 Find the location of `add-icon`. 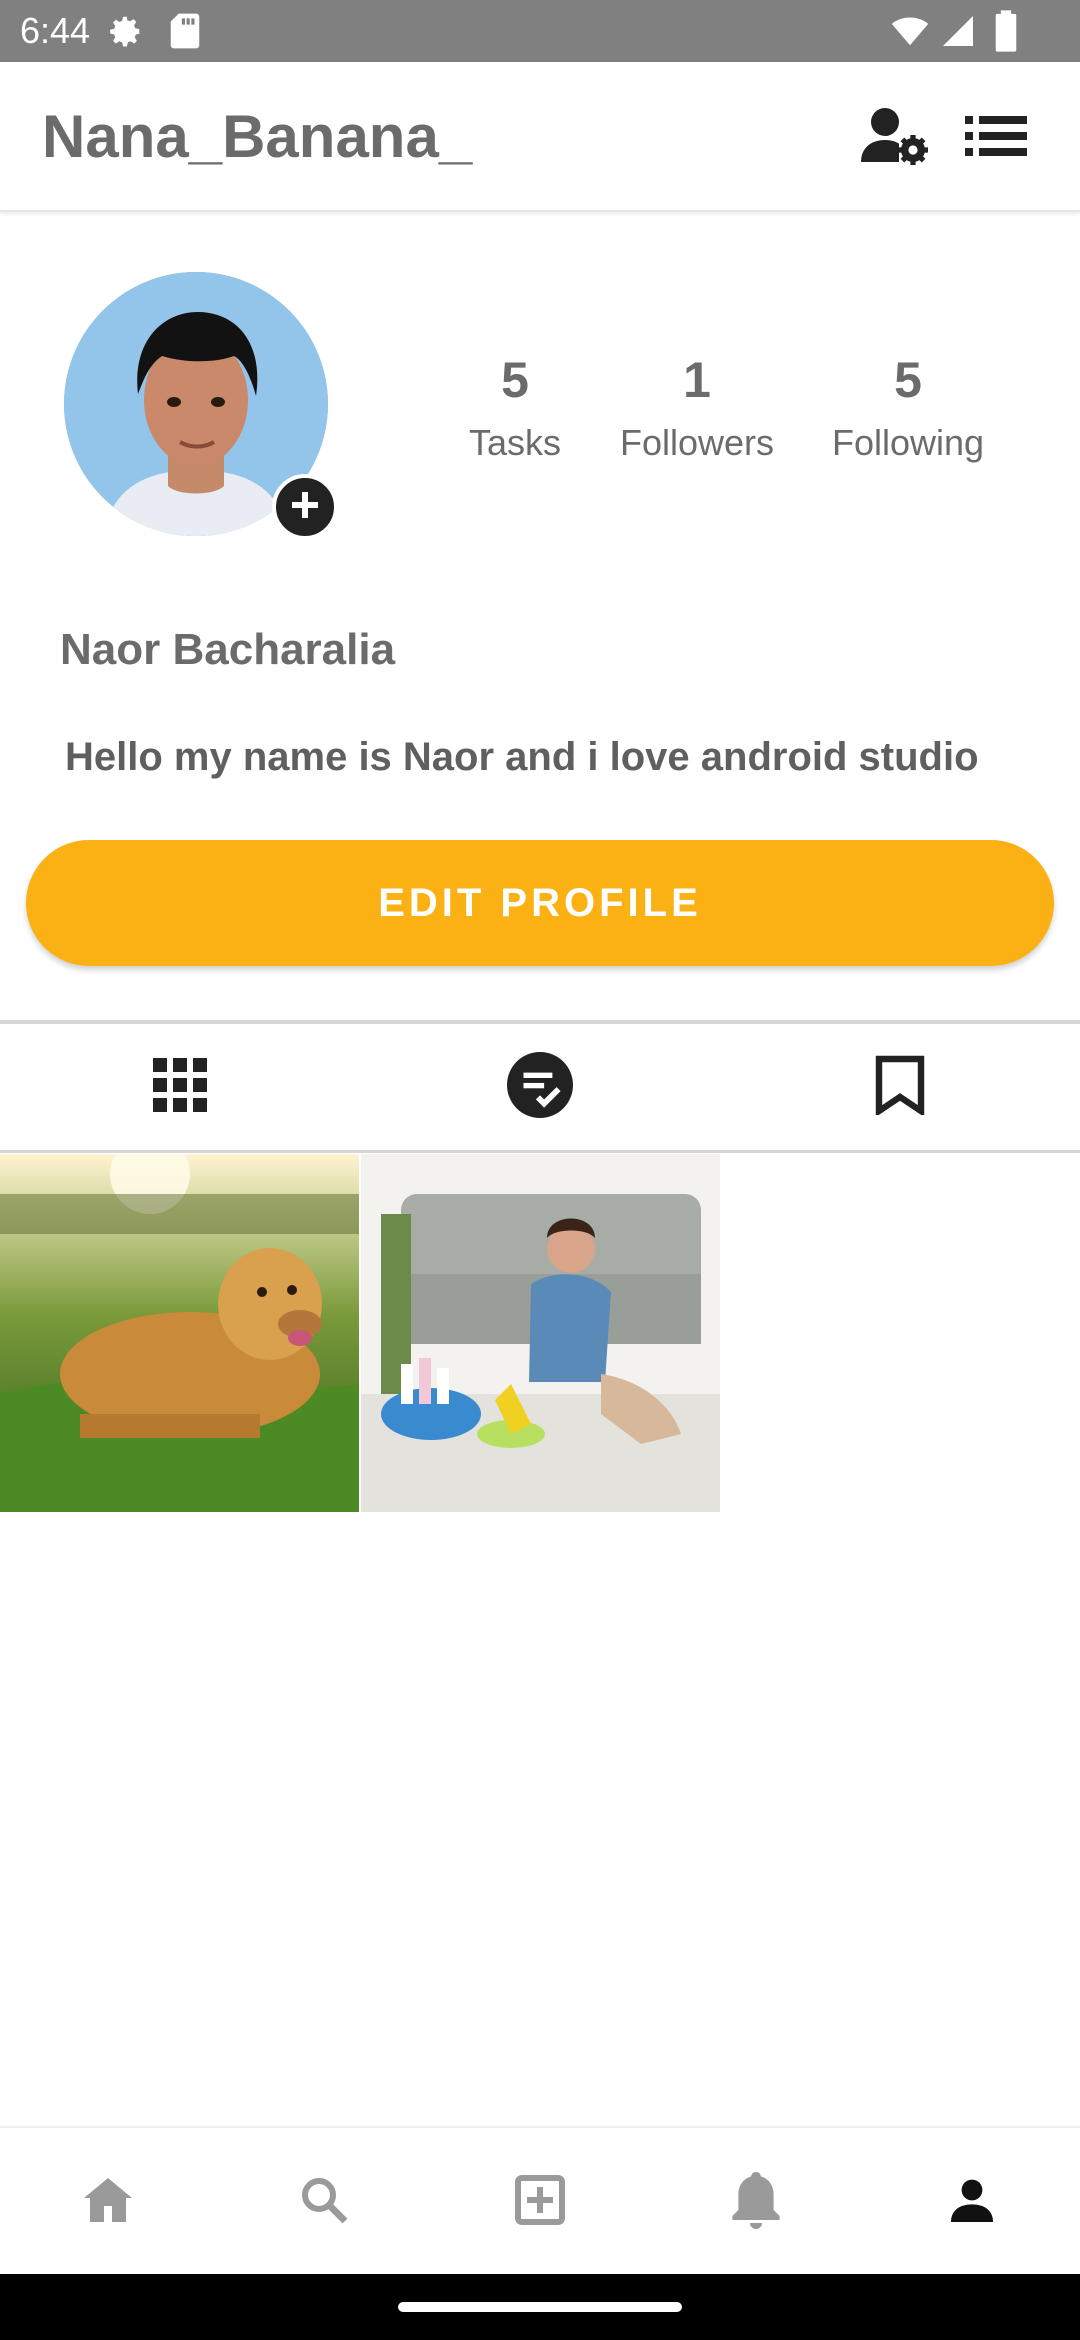

add-icon is located at coordinates (540, 2202).